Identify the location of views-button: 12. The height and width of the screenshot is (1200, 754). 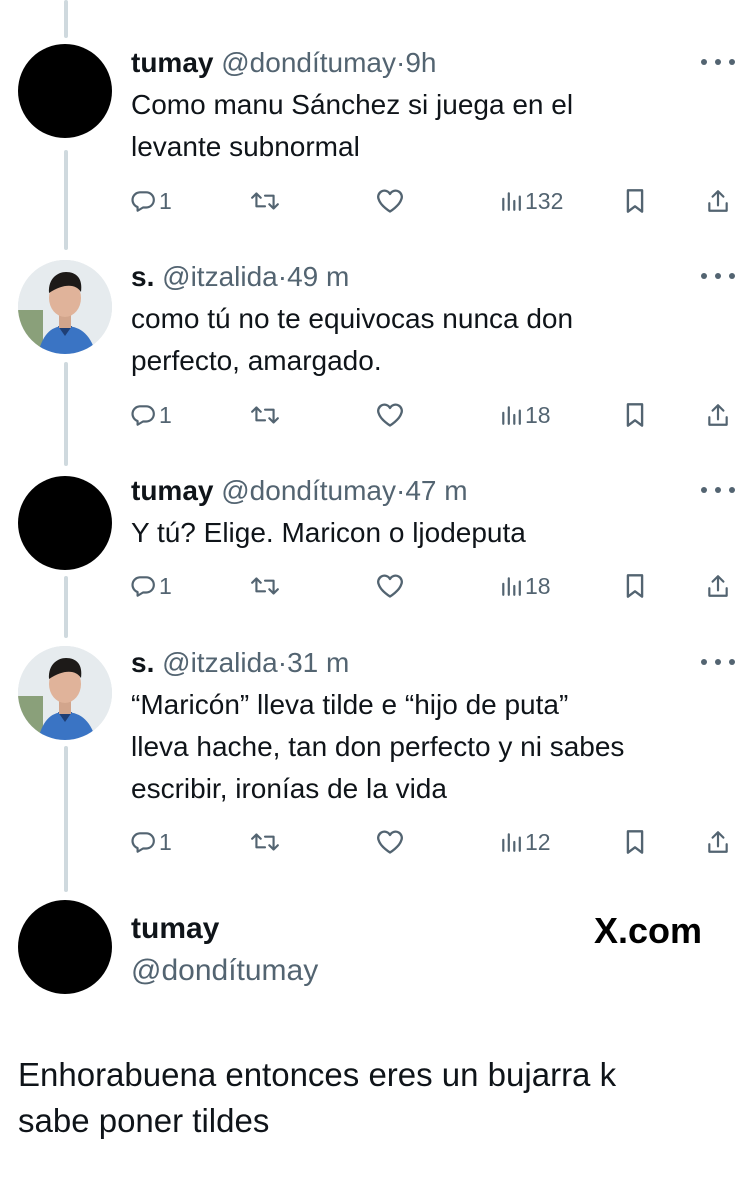
(525, 842).